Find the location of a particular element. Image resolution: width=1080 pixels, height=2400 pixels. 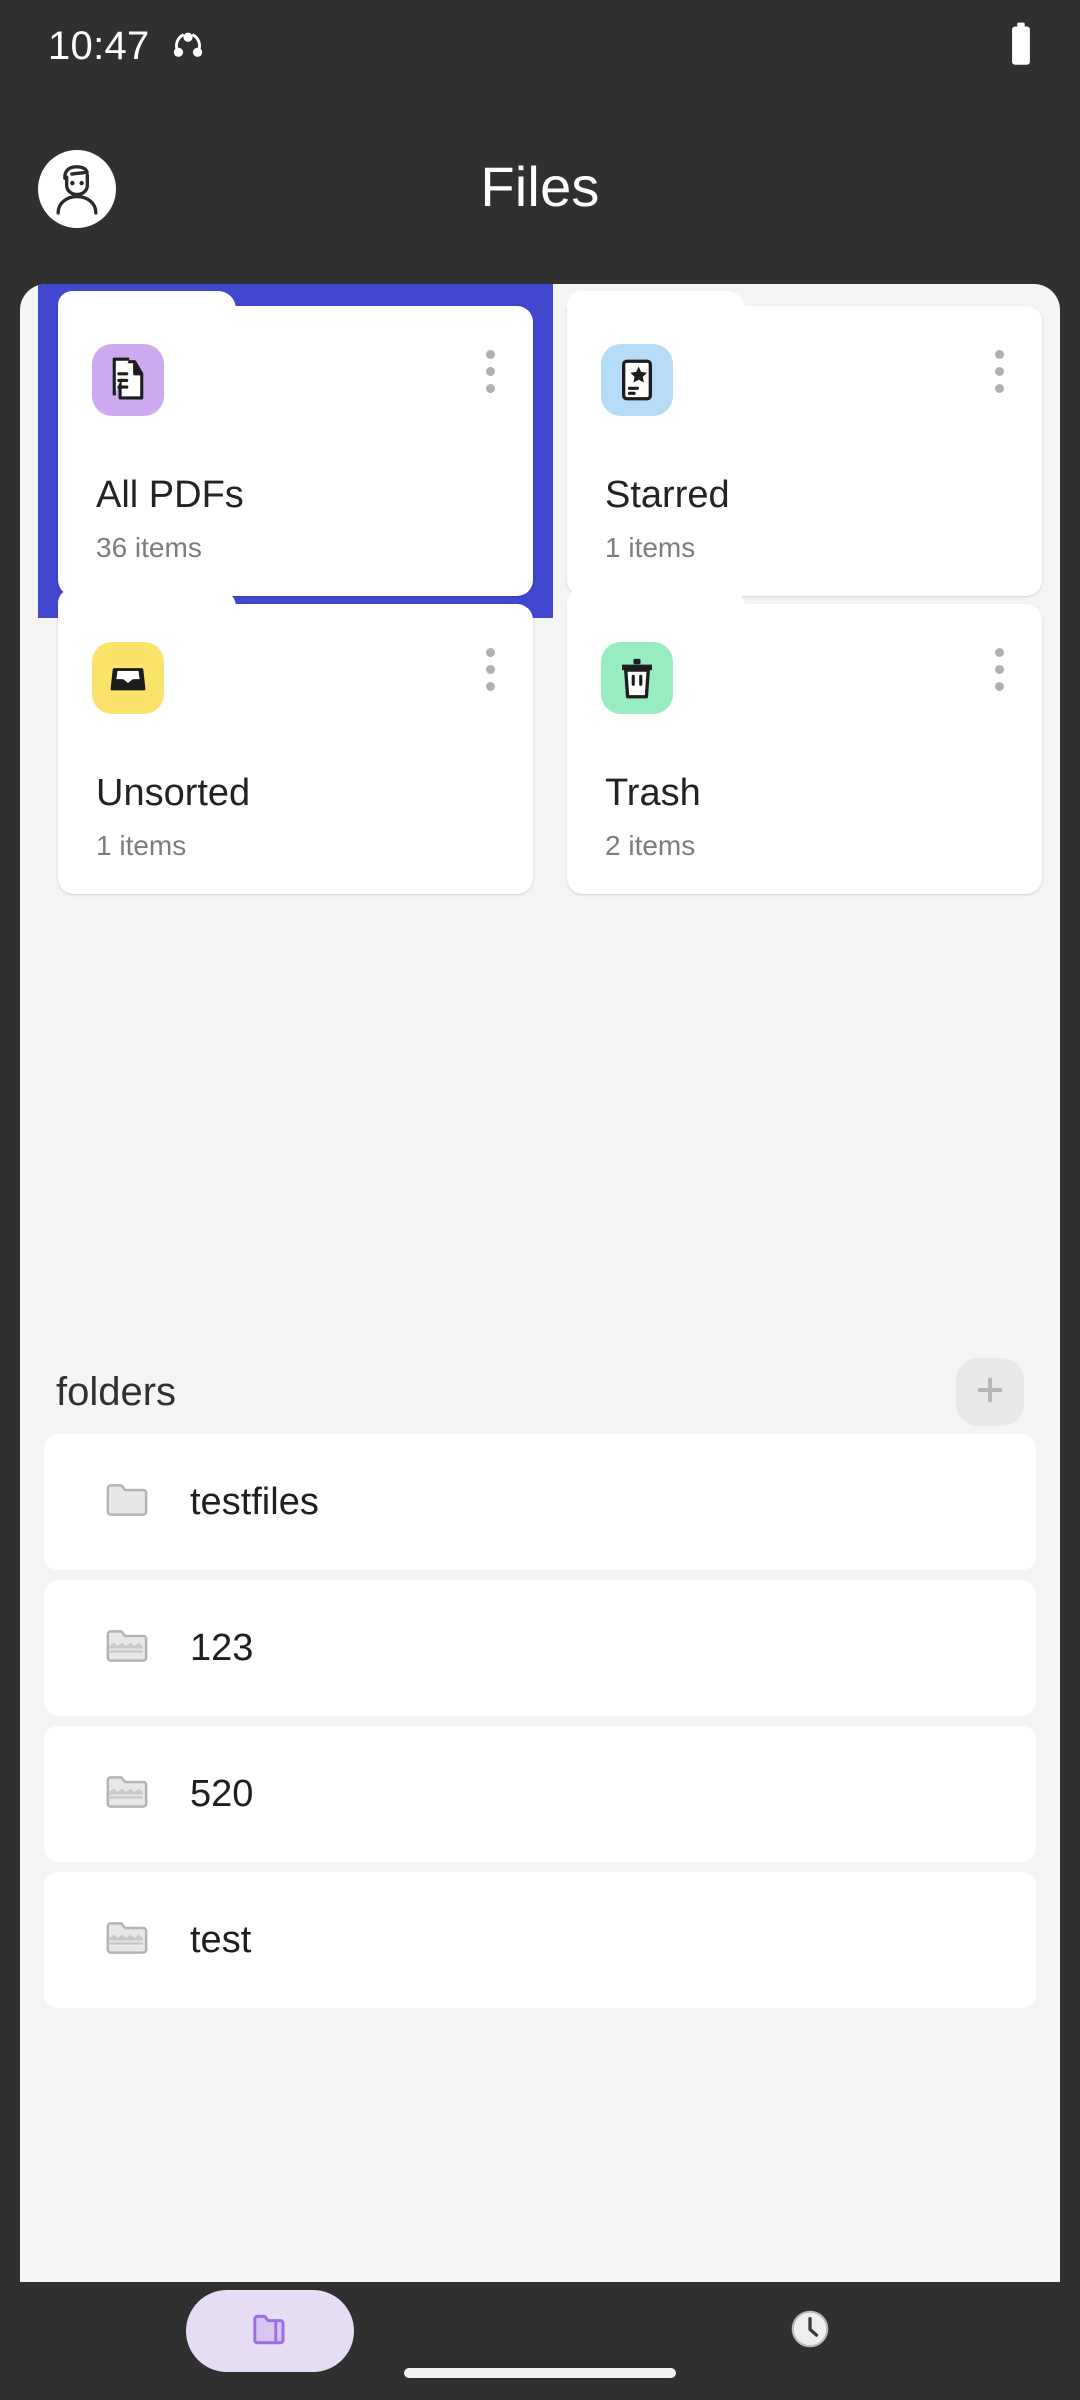

plus-icon is located at coordinates (990, 1392).